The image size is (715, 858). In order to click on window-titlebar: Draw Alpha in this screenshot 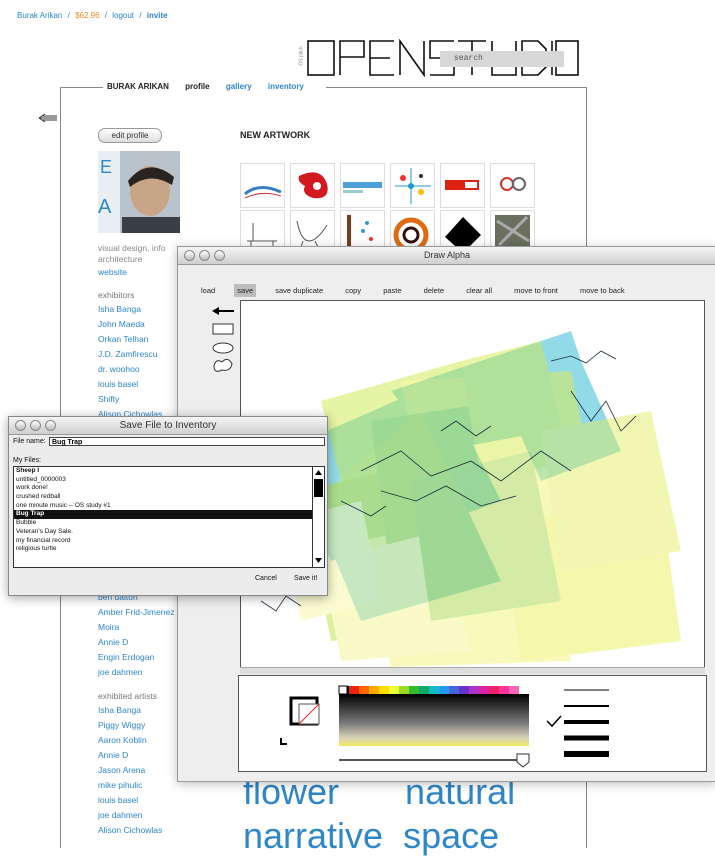, I will do `click(446, 256)`.